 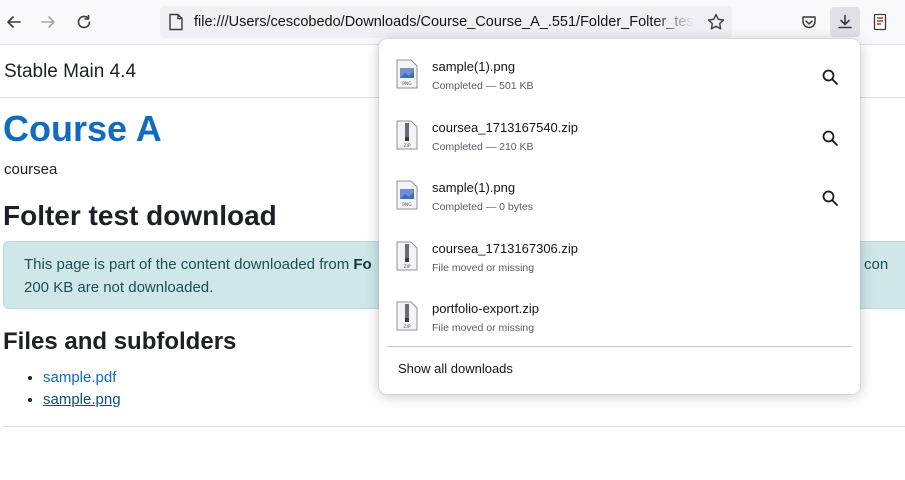 I want to click on files-heading: Files and subfolders, so click(x=120, y=341).